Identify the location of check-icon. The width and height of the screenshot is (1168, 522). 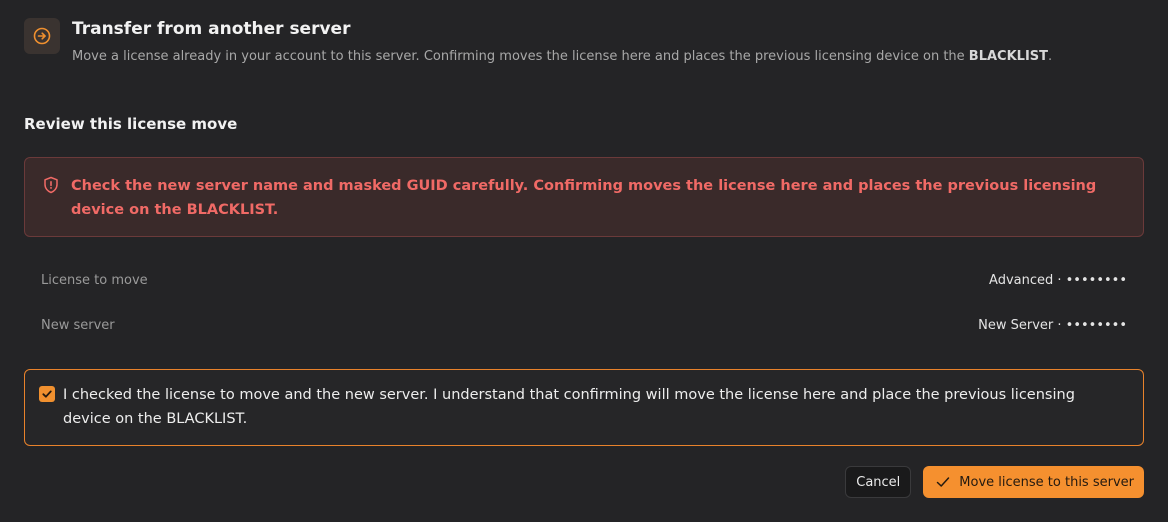
(943, 482).